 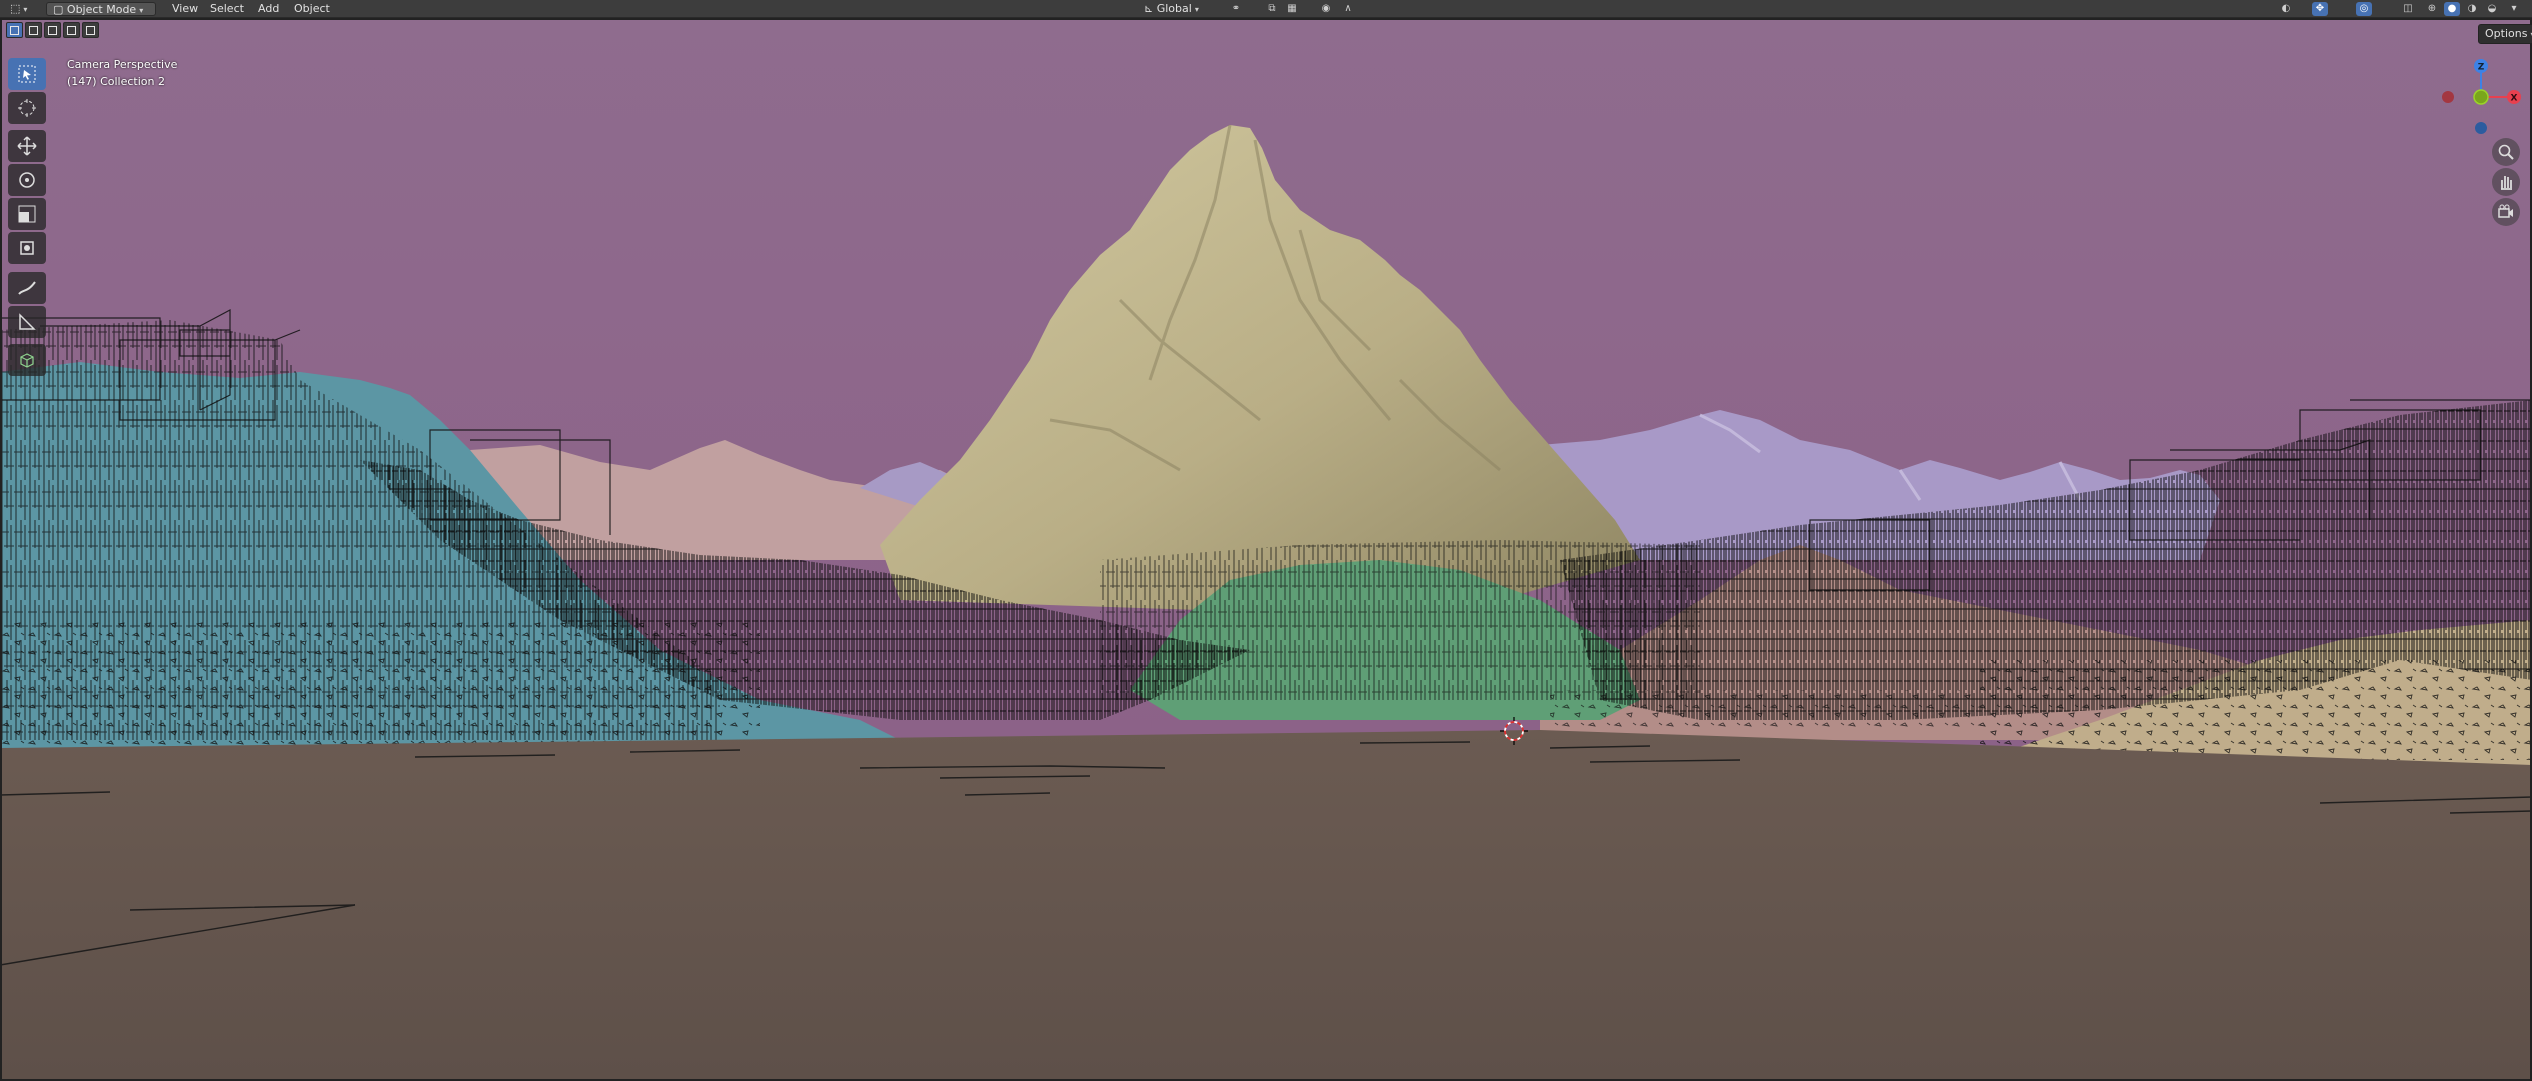 I want to click on select-subtract-button, so click(x=52, y=30).